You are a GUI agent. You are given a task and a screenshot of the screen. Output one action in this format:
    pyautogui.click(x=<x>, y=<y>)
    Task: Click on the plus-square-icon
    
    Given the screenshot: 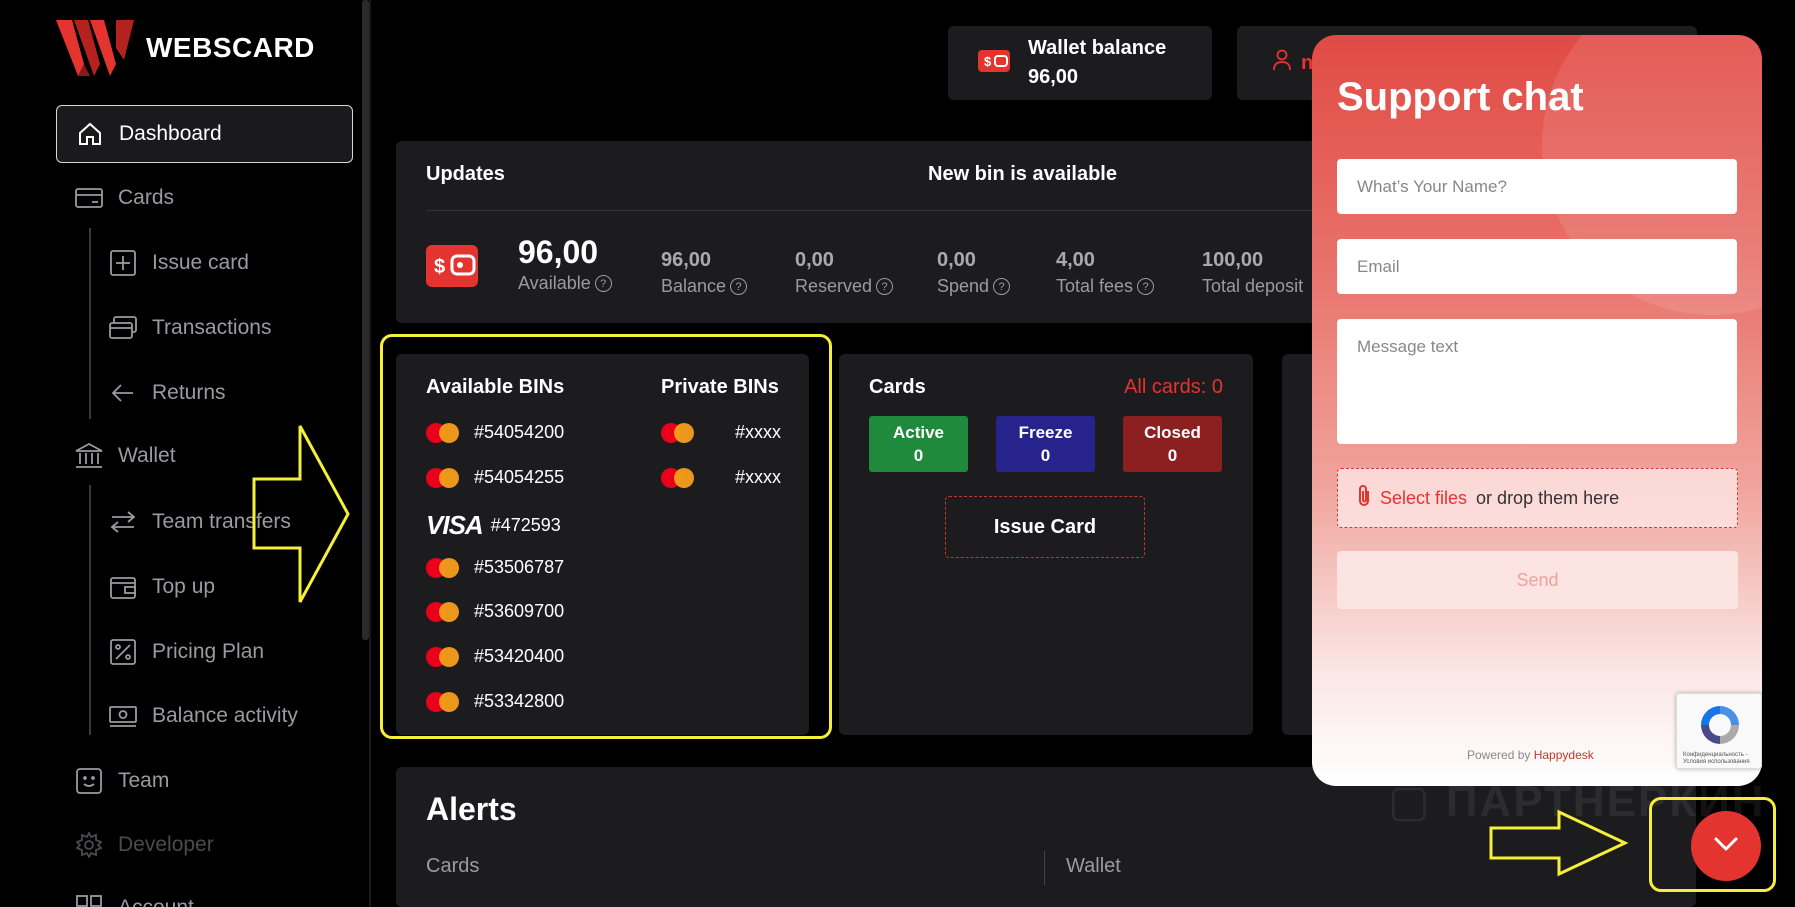 What is the action you would take?
    pyautogui.click(x=123, y=263)
    